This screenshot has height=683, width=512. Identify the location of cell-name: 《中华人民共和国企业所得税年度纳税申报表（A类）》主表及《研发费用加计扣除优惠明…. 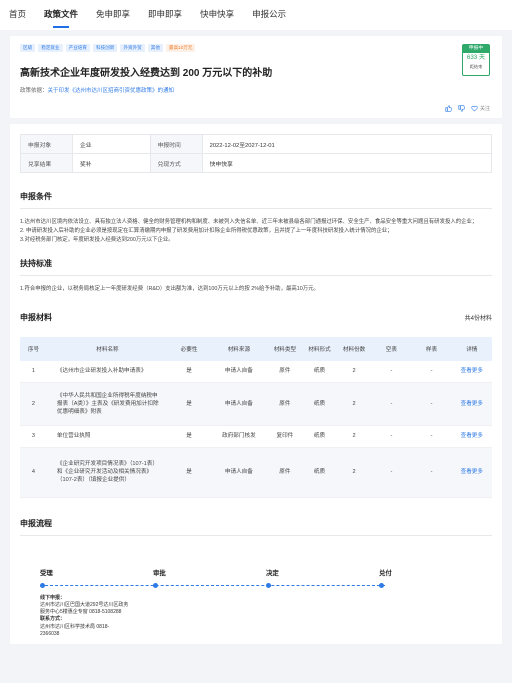
(107, 404).